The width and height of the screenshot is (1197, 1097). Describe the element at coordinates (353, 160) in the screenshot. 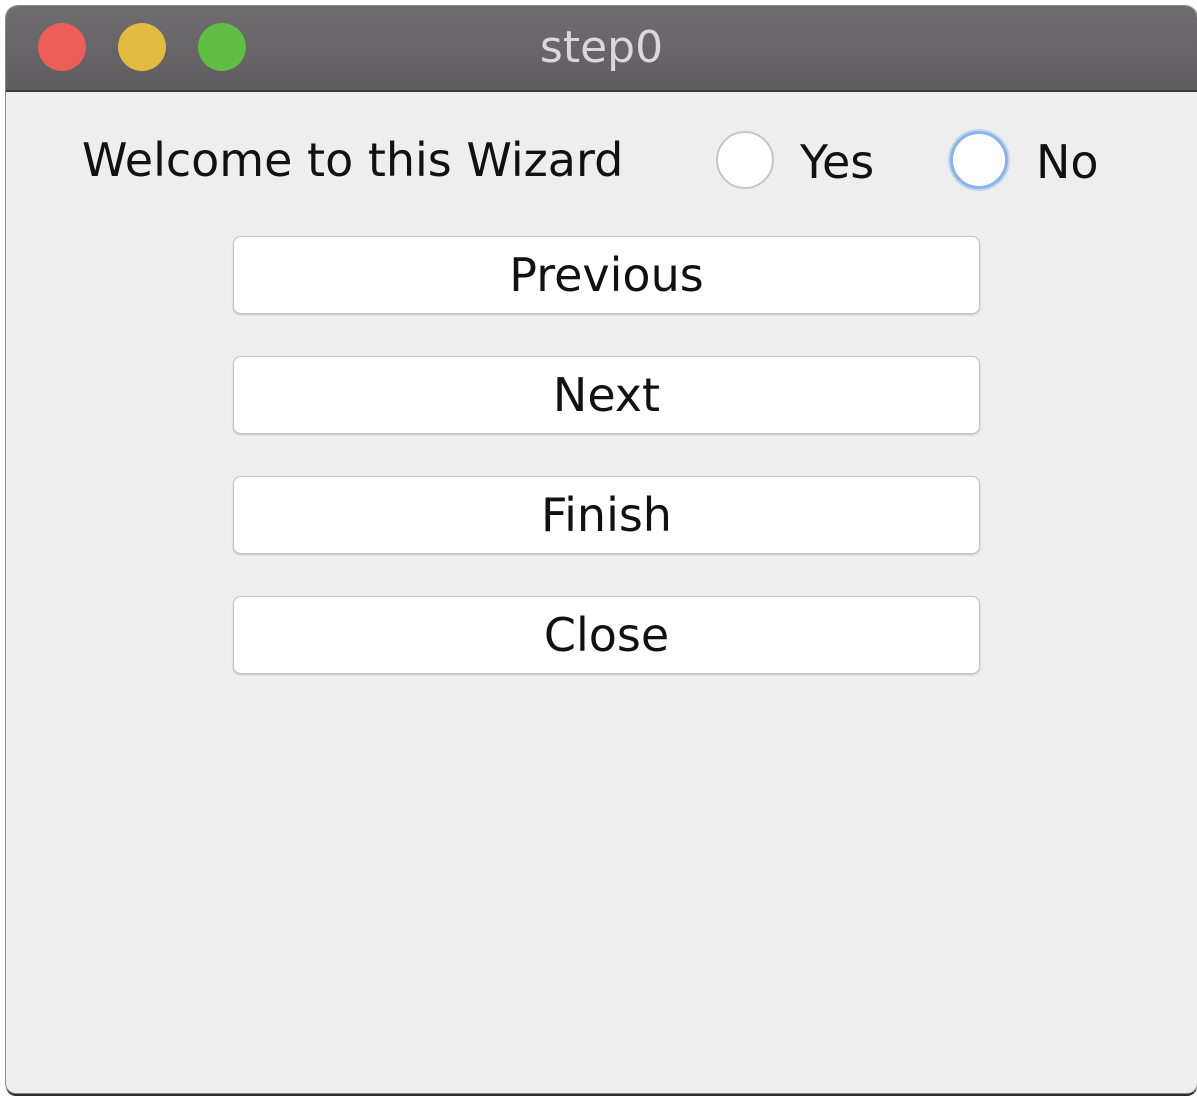

I see `welcome-label: Welcome to this Wizard` at that location.